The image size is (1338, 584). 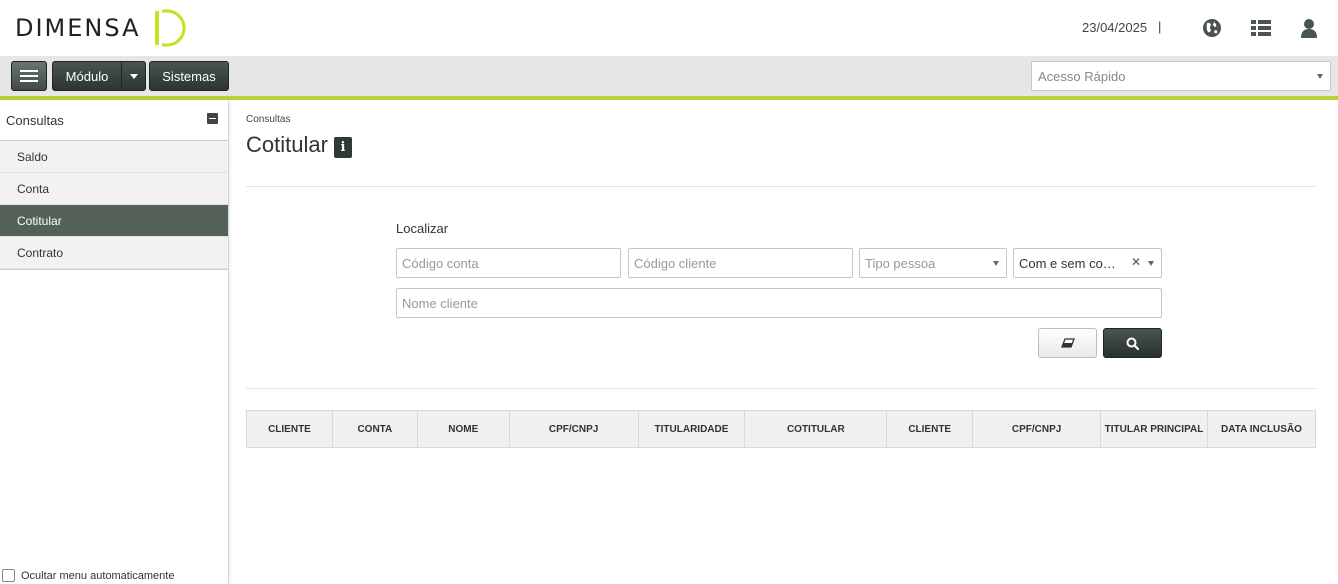 What do you see at coordinates (1261, 28) in the screenshot?
I see `list-icon` at bounding box center [1261, 28].